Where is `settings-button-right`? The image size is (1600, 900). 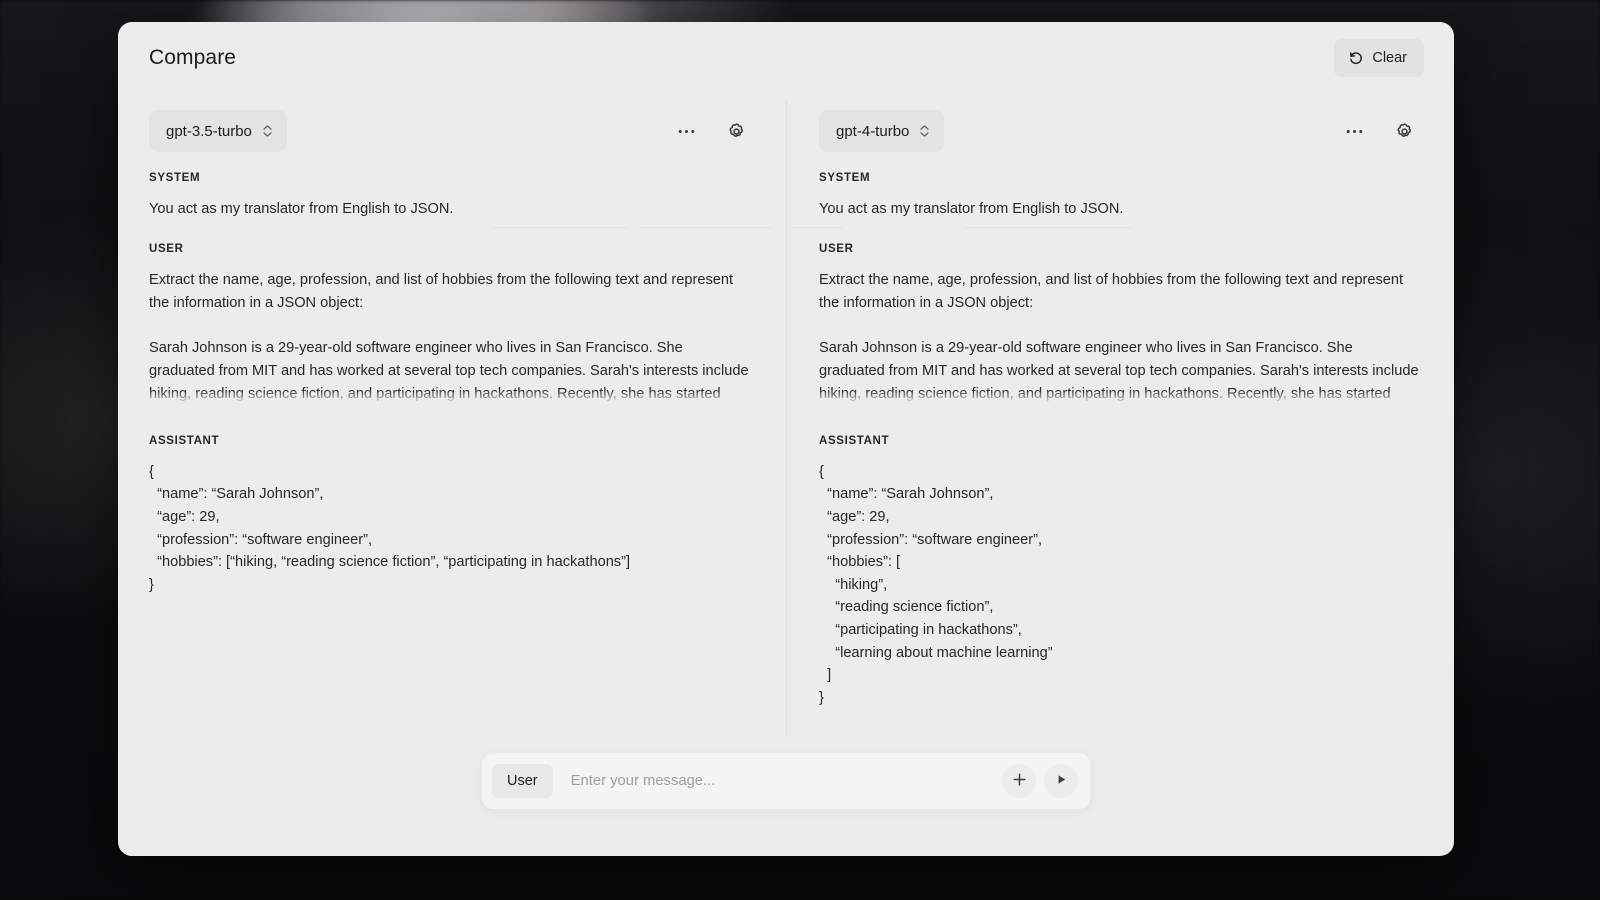
settings-button-right is located at coordinates (1404, 131).